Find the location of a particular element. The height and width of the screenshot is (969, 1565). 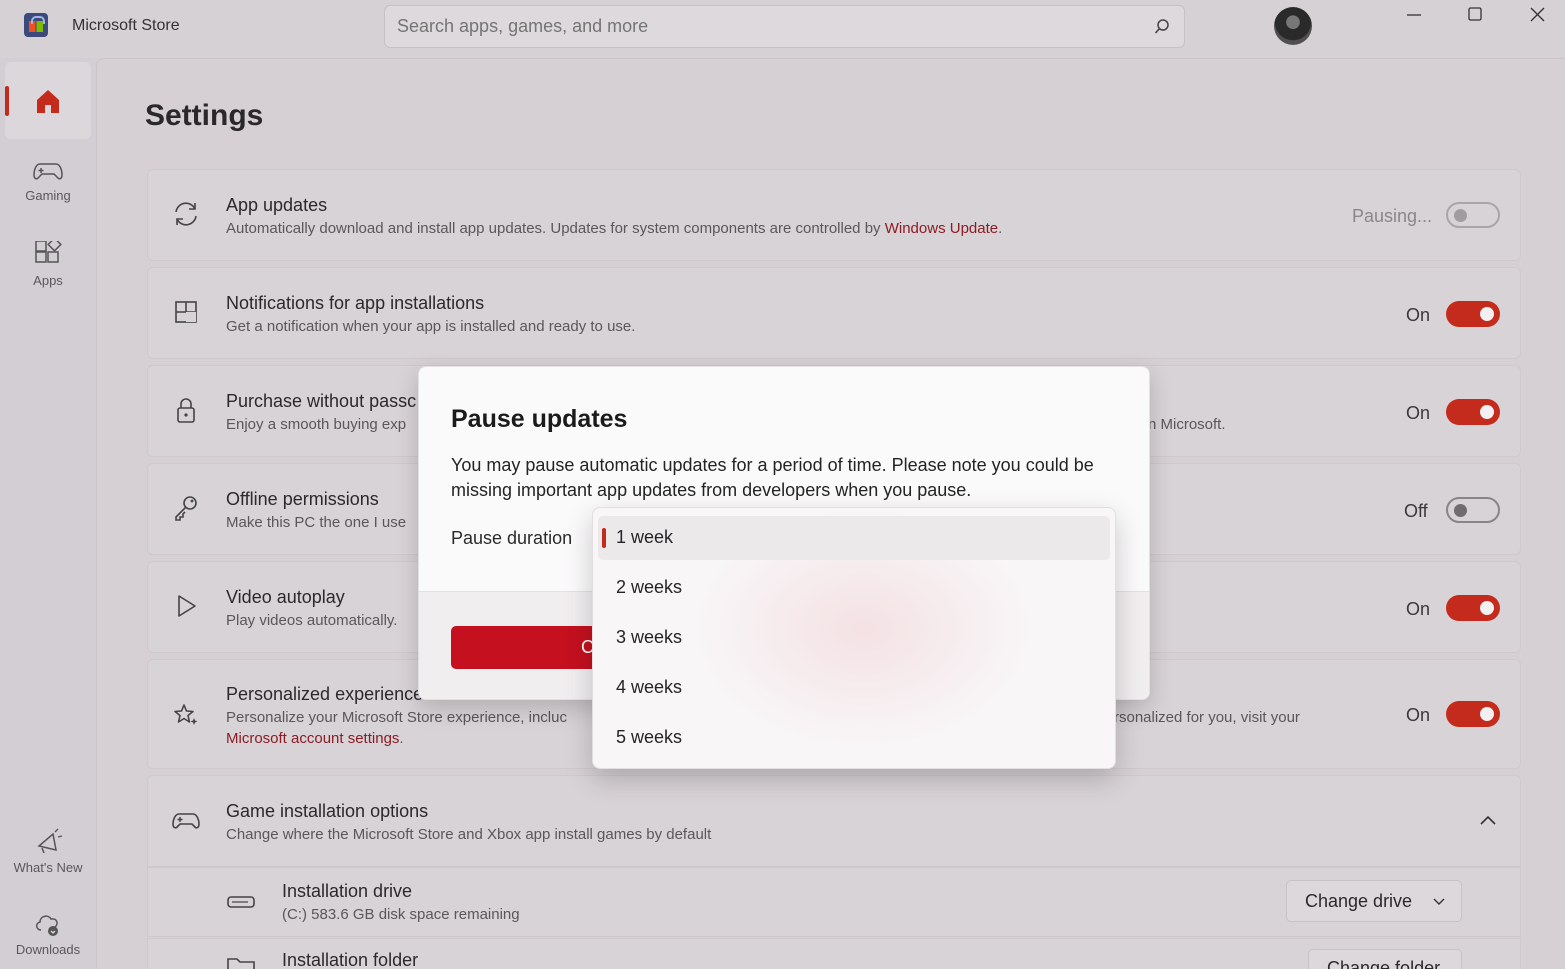

option-5-weeks: 5 weeks is located at coordinates (854, 738).